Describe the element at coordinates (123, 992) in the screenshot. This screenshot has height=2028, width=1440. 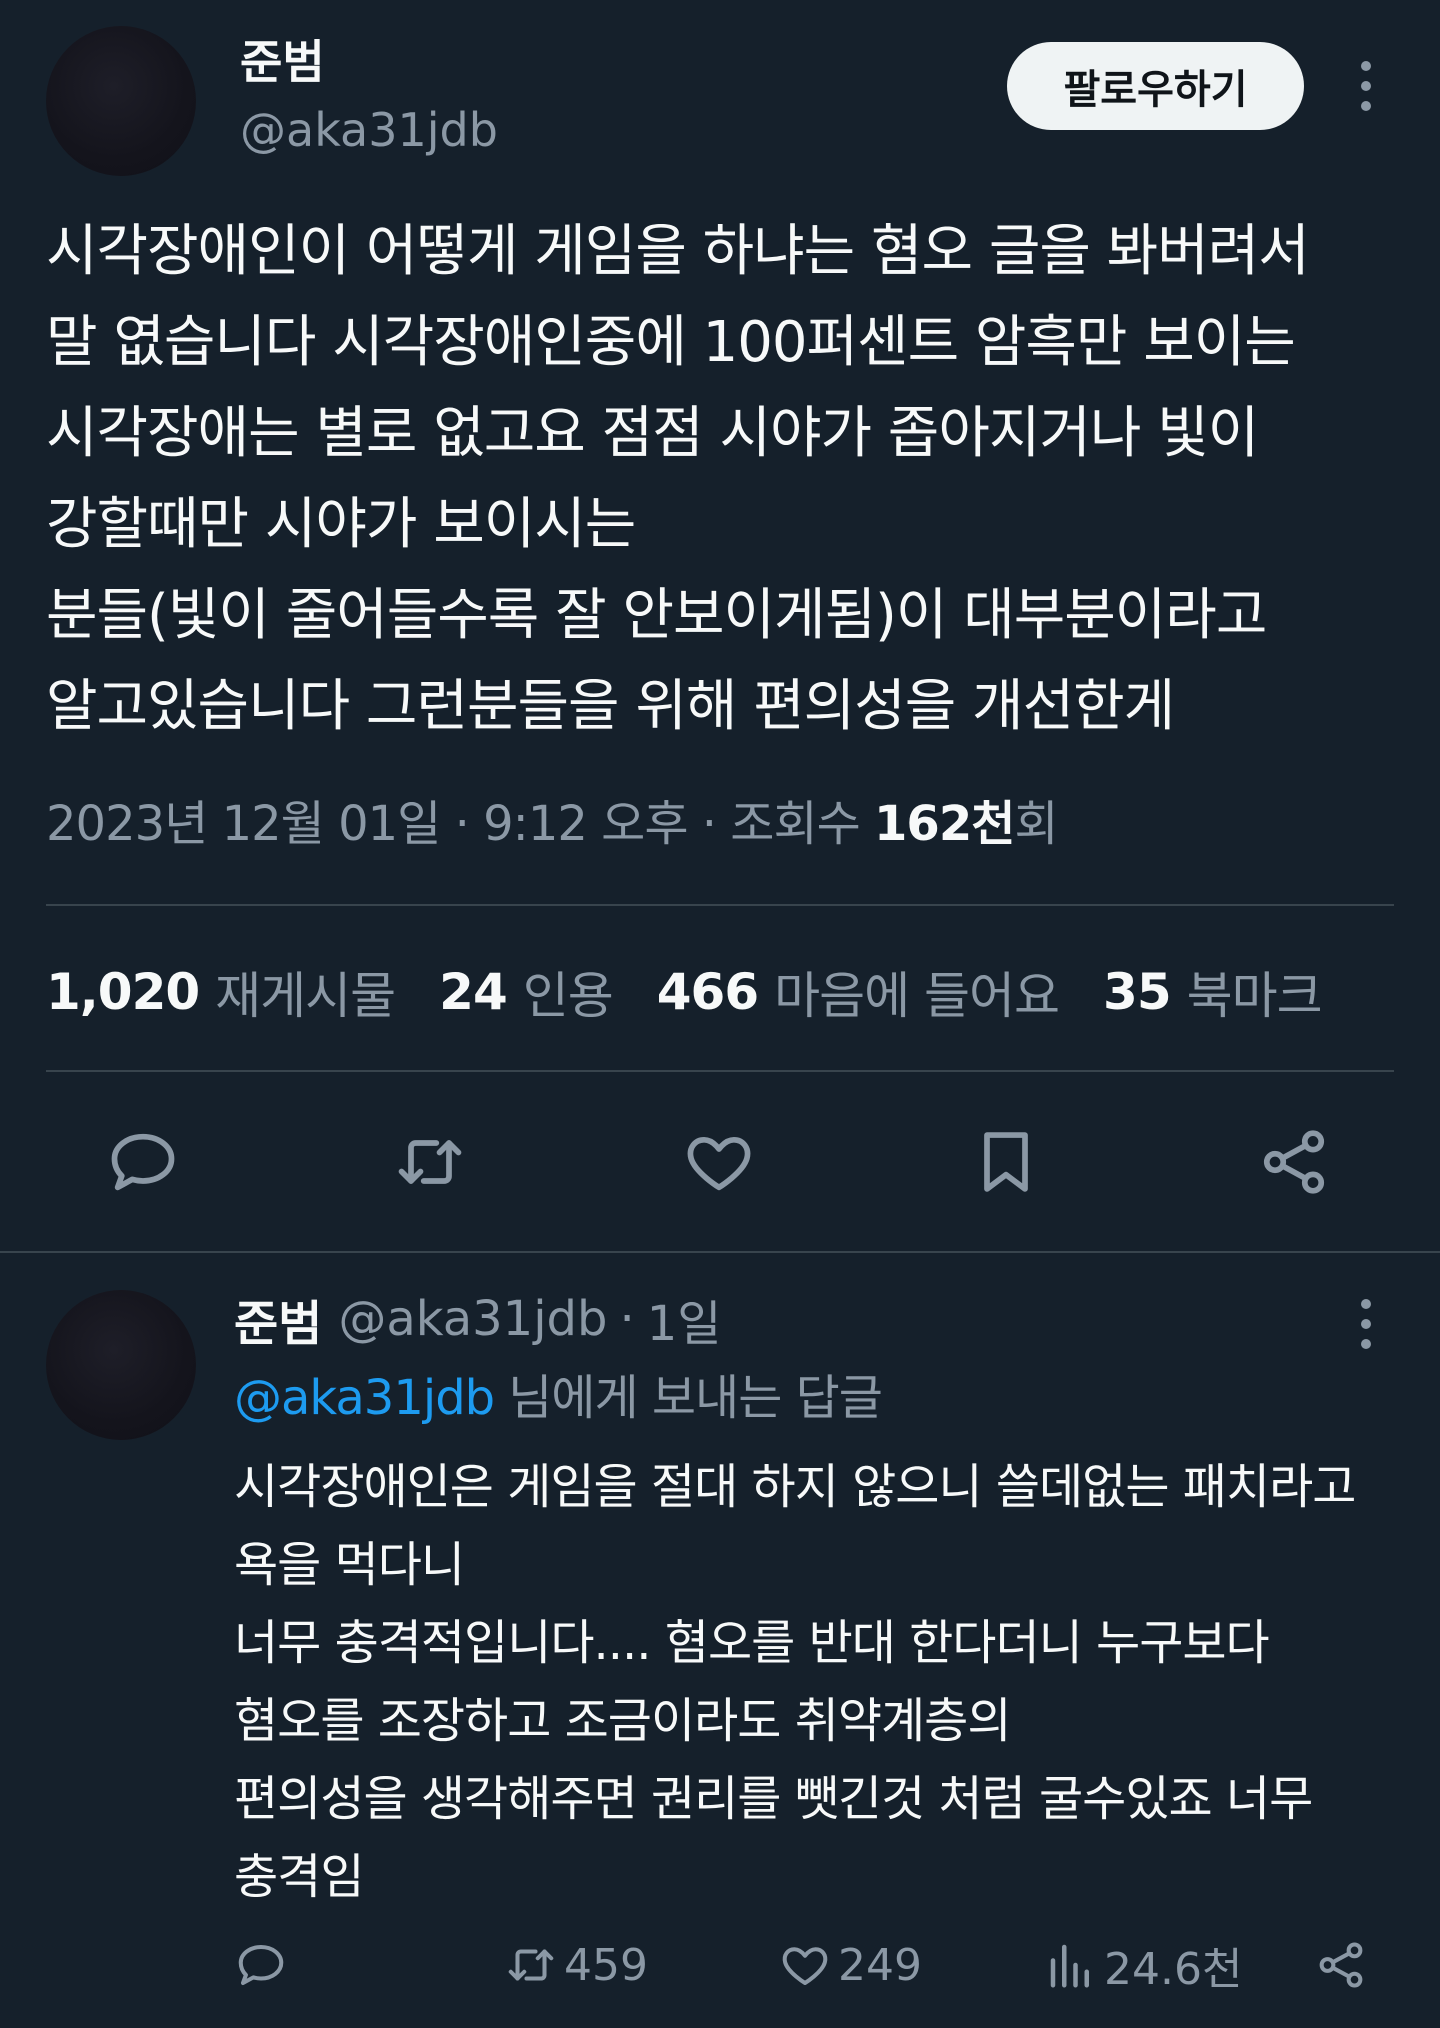
I see `stat-value: 1,020` at that location.